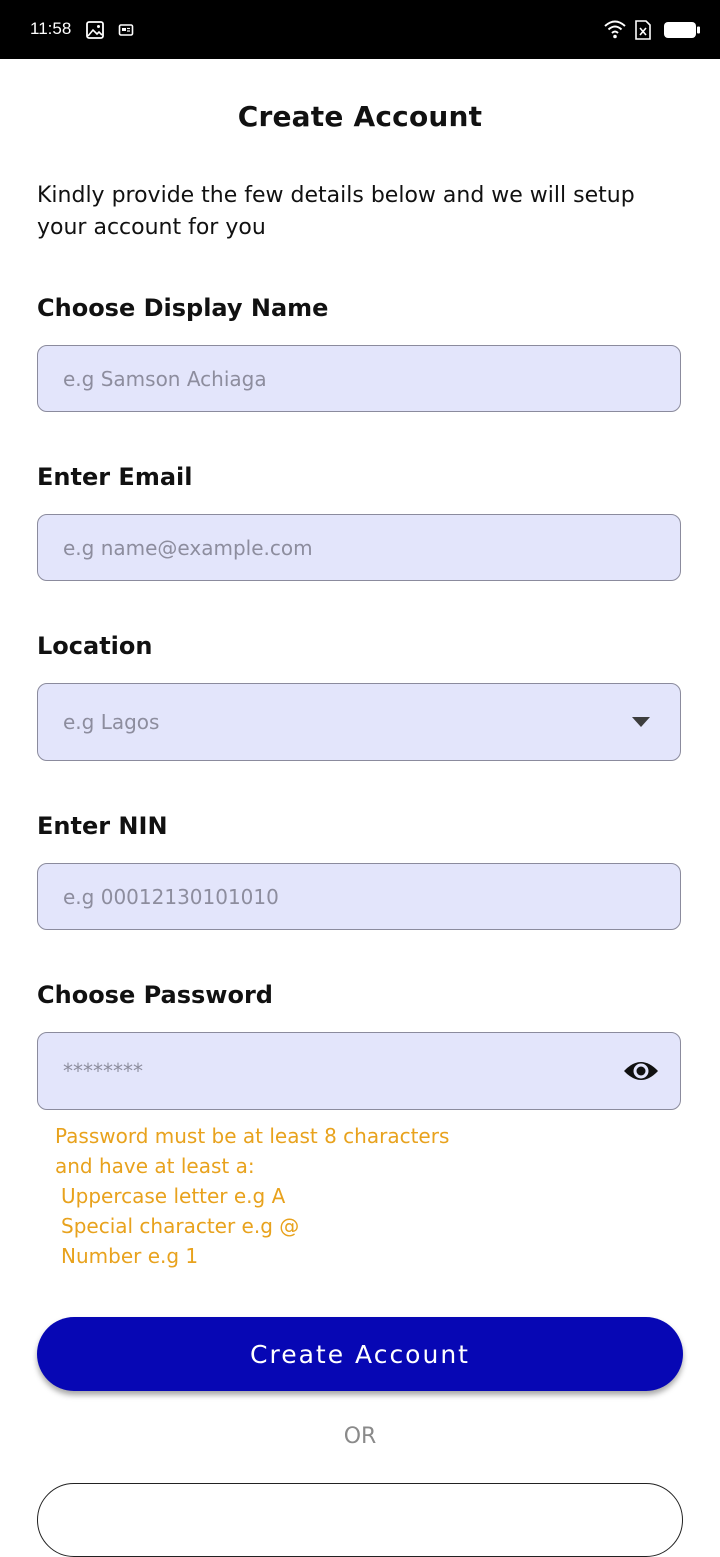 This screenshot has width=720, height=1557. Describe the element at coordinates (126, 30) in the screenshot. I see `notification-icon` at that location.